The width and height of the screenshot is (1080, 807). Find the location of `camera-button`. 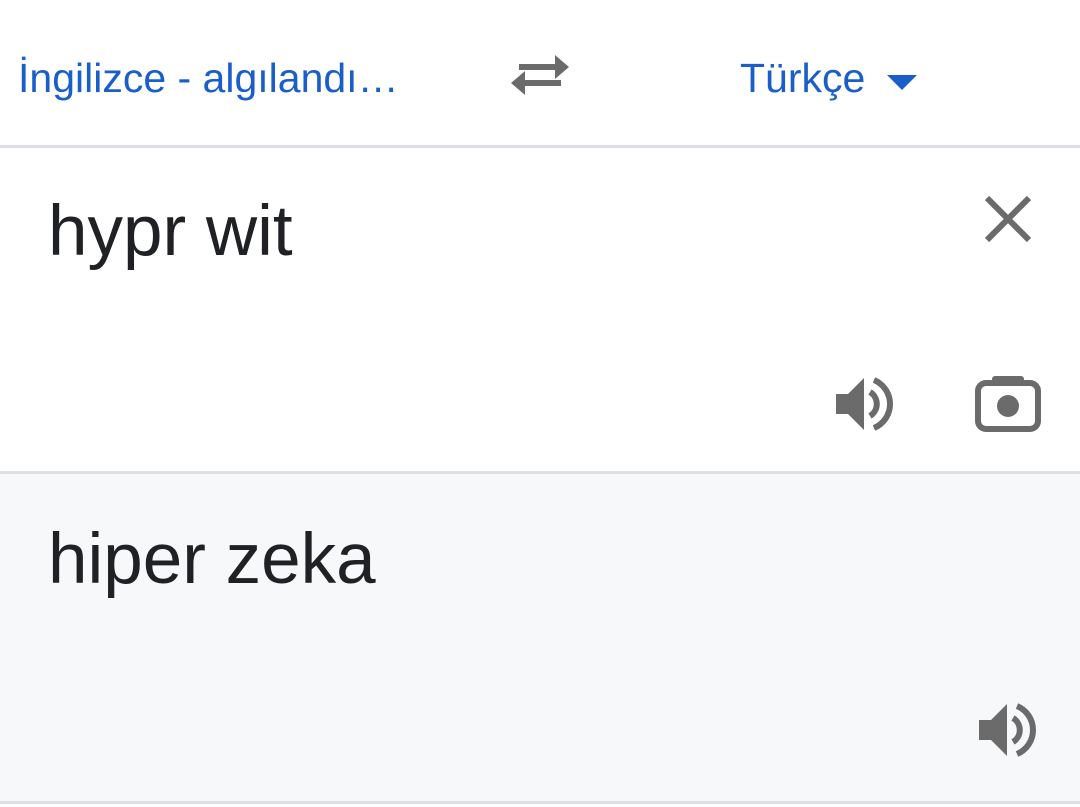

camera-button is located at coordinates (1008, 404).